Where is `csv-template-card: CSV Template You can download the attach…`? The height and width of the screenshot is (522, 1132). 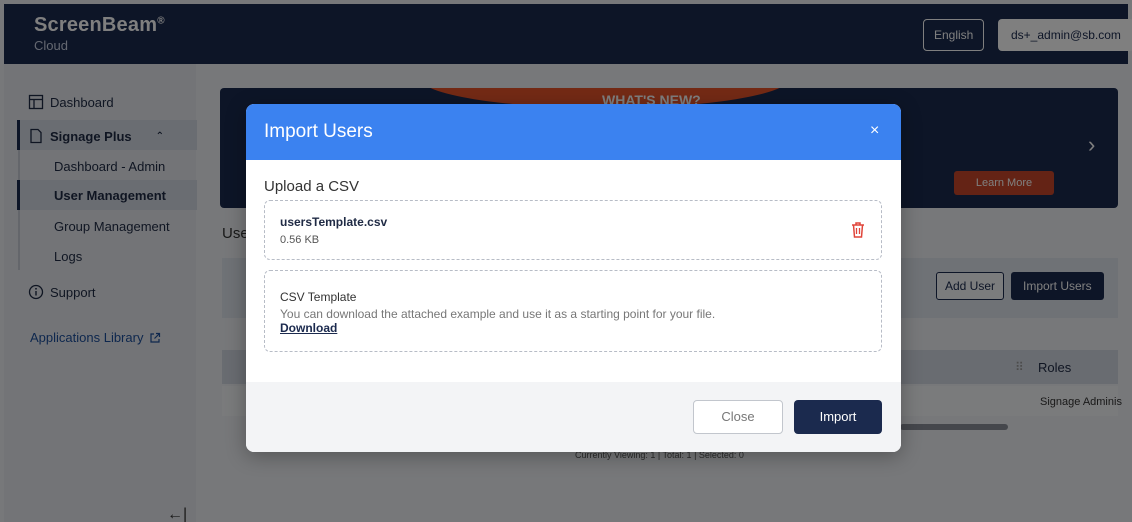
csv-template-card: CSV Template You can download the attach… is located at coordinates (573, 311).